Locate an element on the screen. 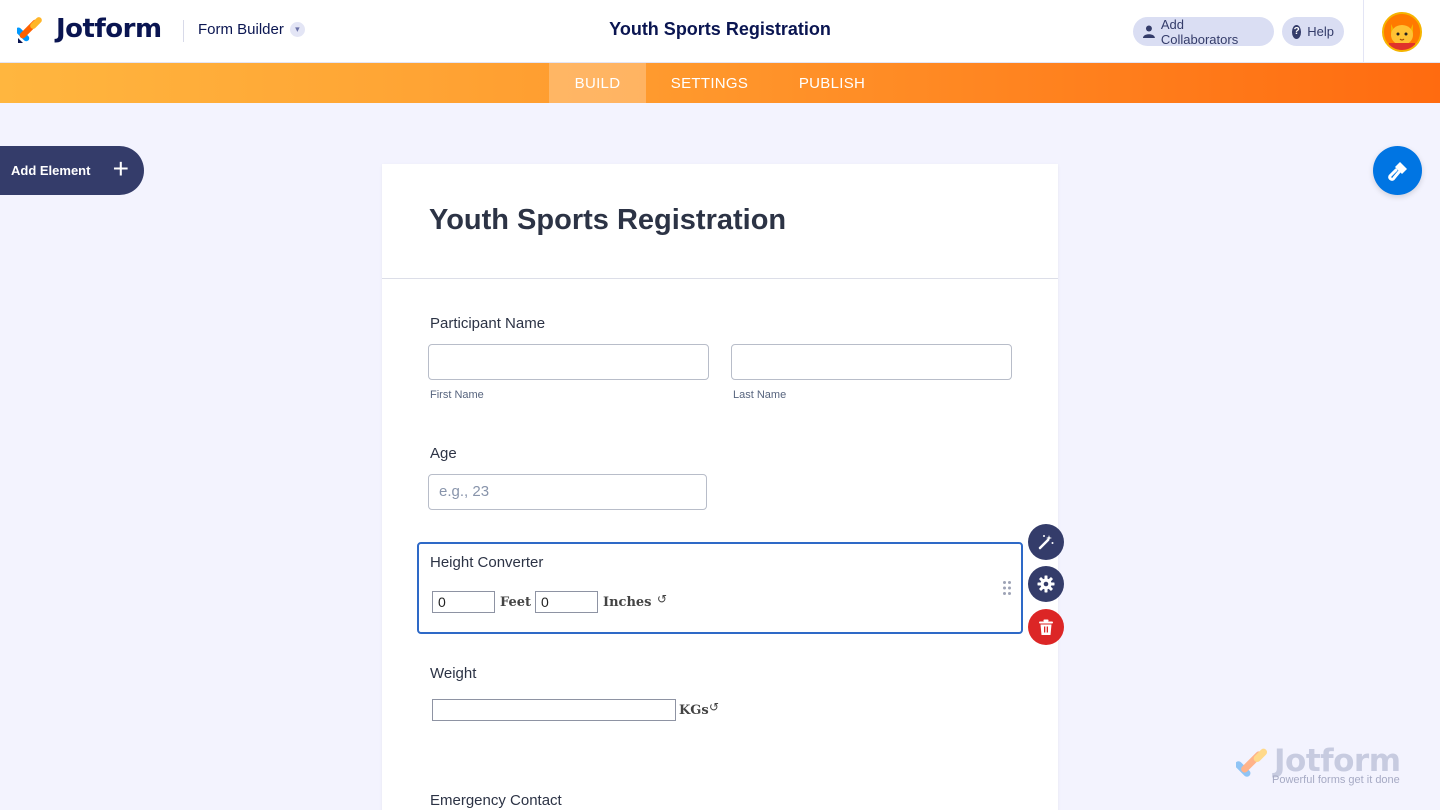  last-name-input is located at coordinates (871, 362).